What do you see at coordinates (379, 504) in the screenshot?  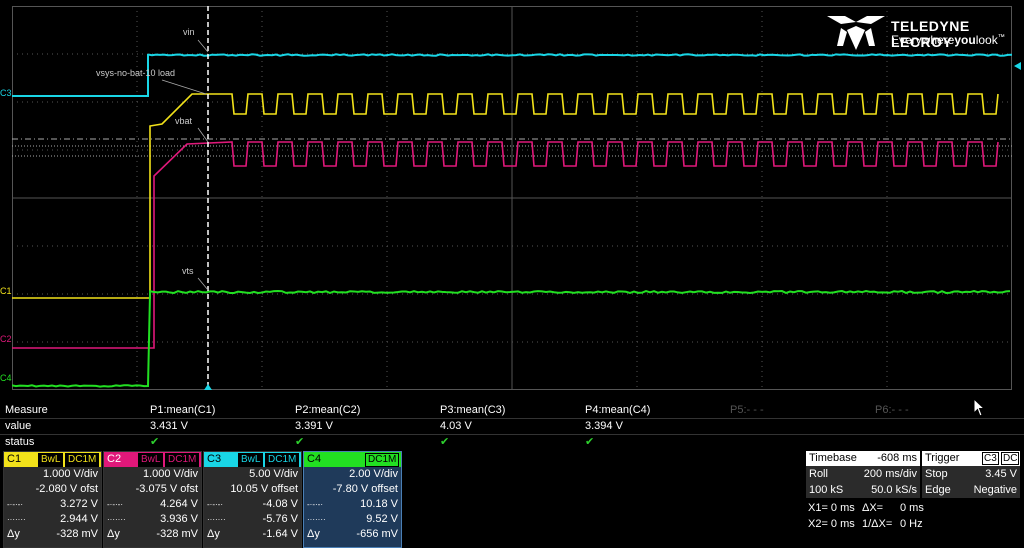 I see `c4-cursor1: 10.18 V` at bounding box center [379, 504].